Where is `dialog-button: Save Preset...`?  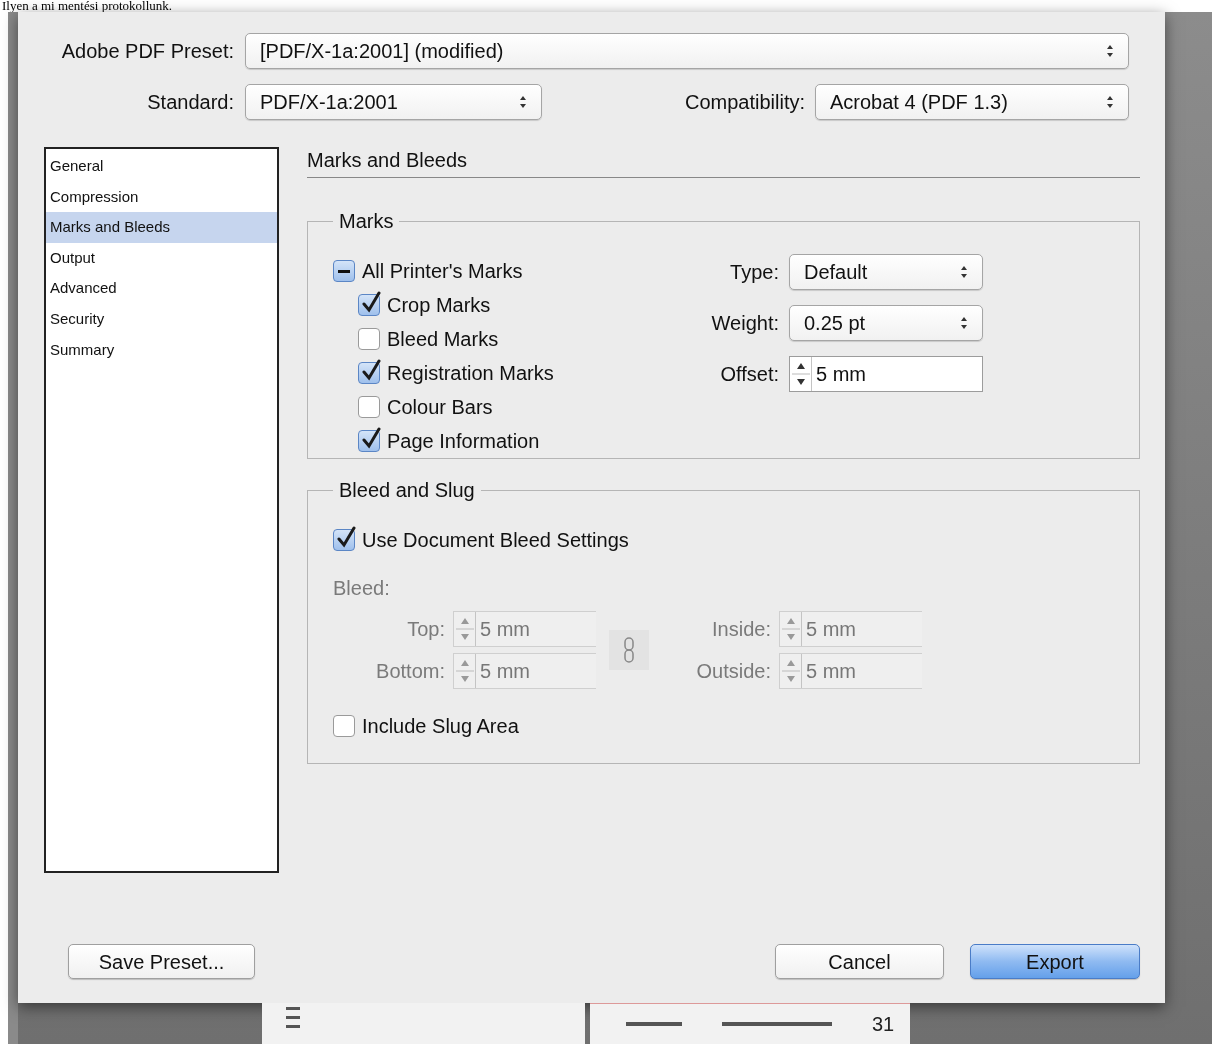 dialog-button: Save Preset... is located at coordinates (161, 961).